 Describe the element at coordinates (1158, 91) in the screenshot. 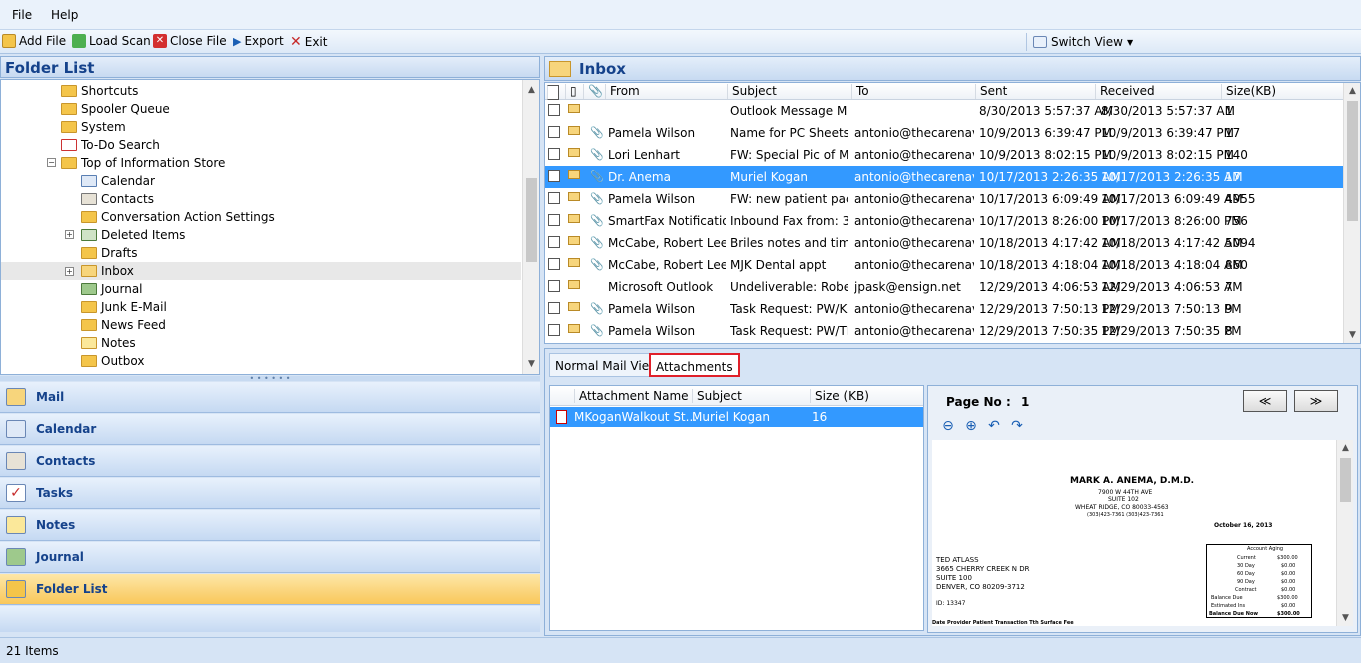

I see `col-received: Received` at that location.